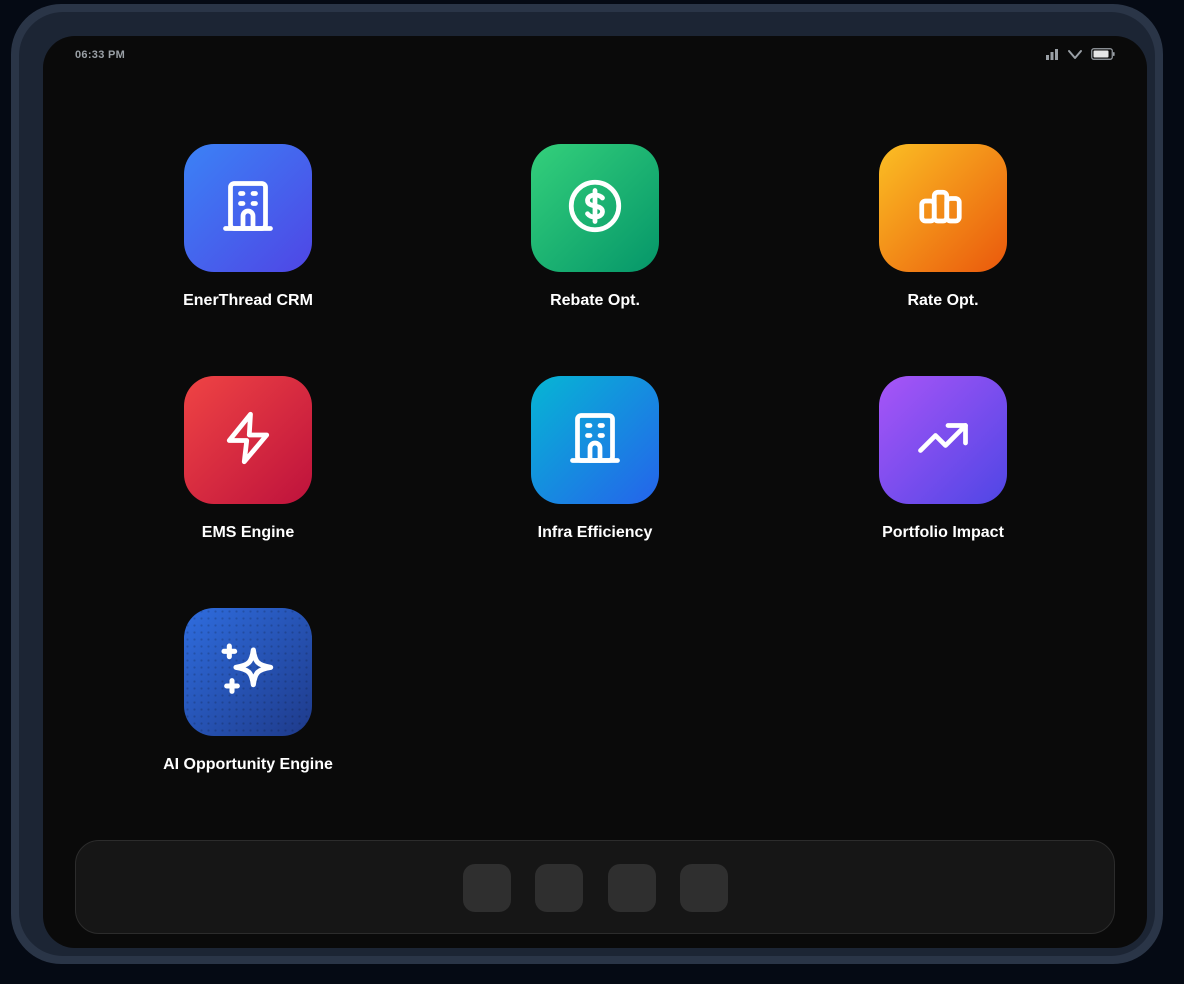 This screenshot has height=984, width=1184. I want to click on app-label: Portfolio Impact, so click(943, 532).